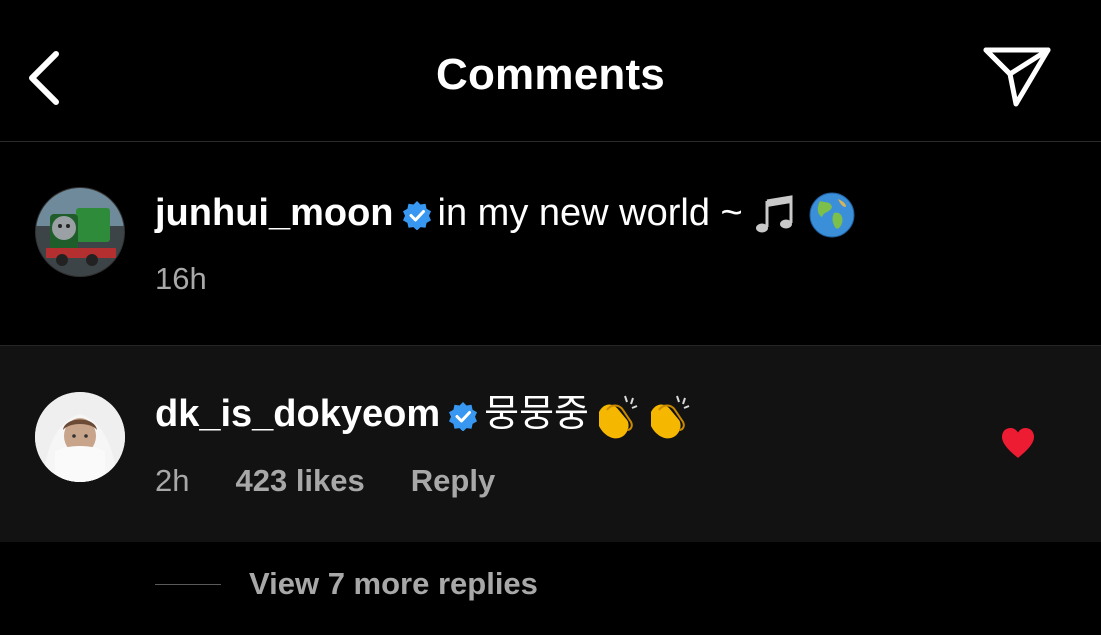 This screenshot has height=635, width=1101. Describe the element at coordinates (453, 480) in the screenshot. I see `reply-button: Reply` at that location.